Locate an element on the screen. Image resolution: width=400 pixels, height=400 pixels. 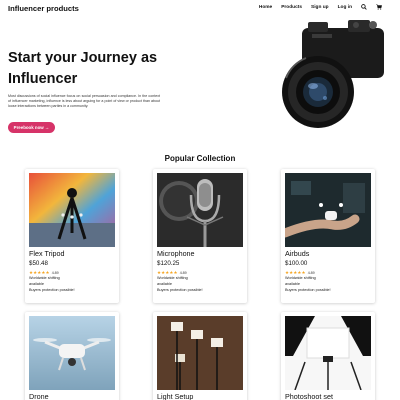
product-price: $120.25 is located at coordinates (168, 263).